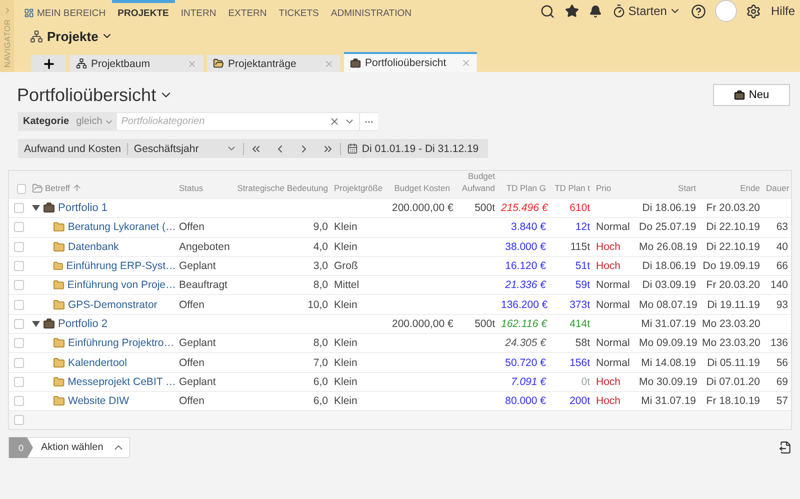 This screenshot has height=499, width=800. I want to click on clear-icon, so click(334, 121).